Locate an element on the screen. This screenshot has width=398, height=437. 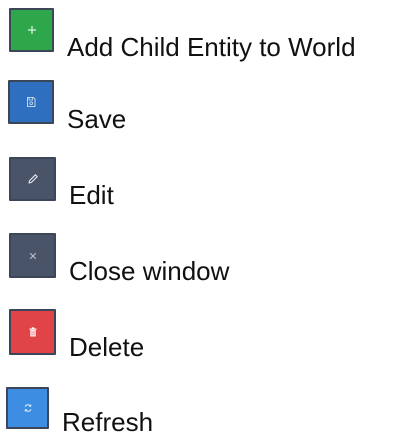
save-icon is located at coordinates (31, 102).